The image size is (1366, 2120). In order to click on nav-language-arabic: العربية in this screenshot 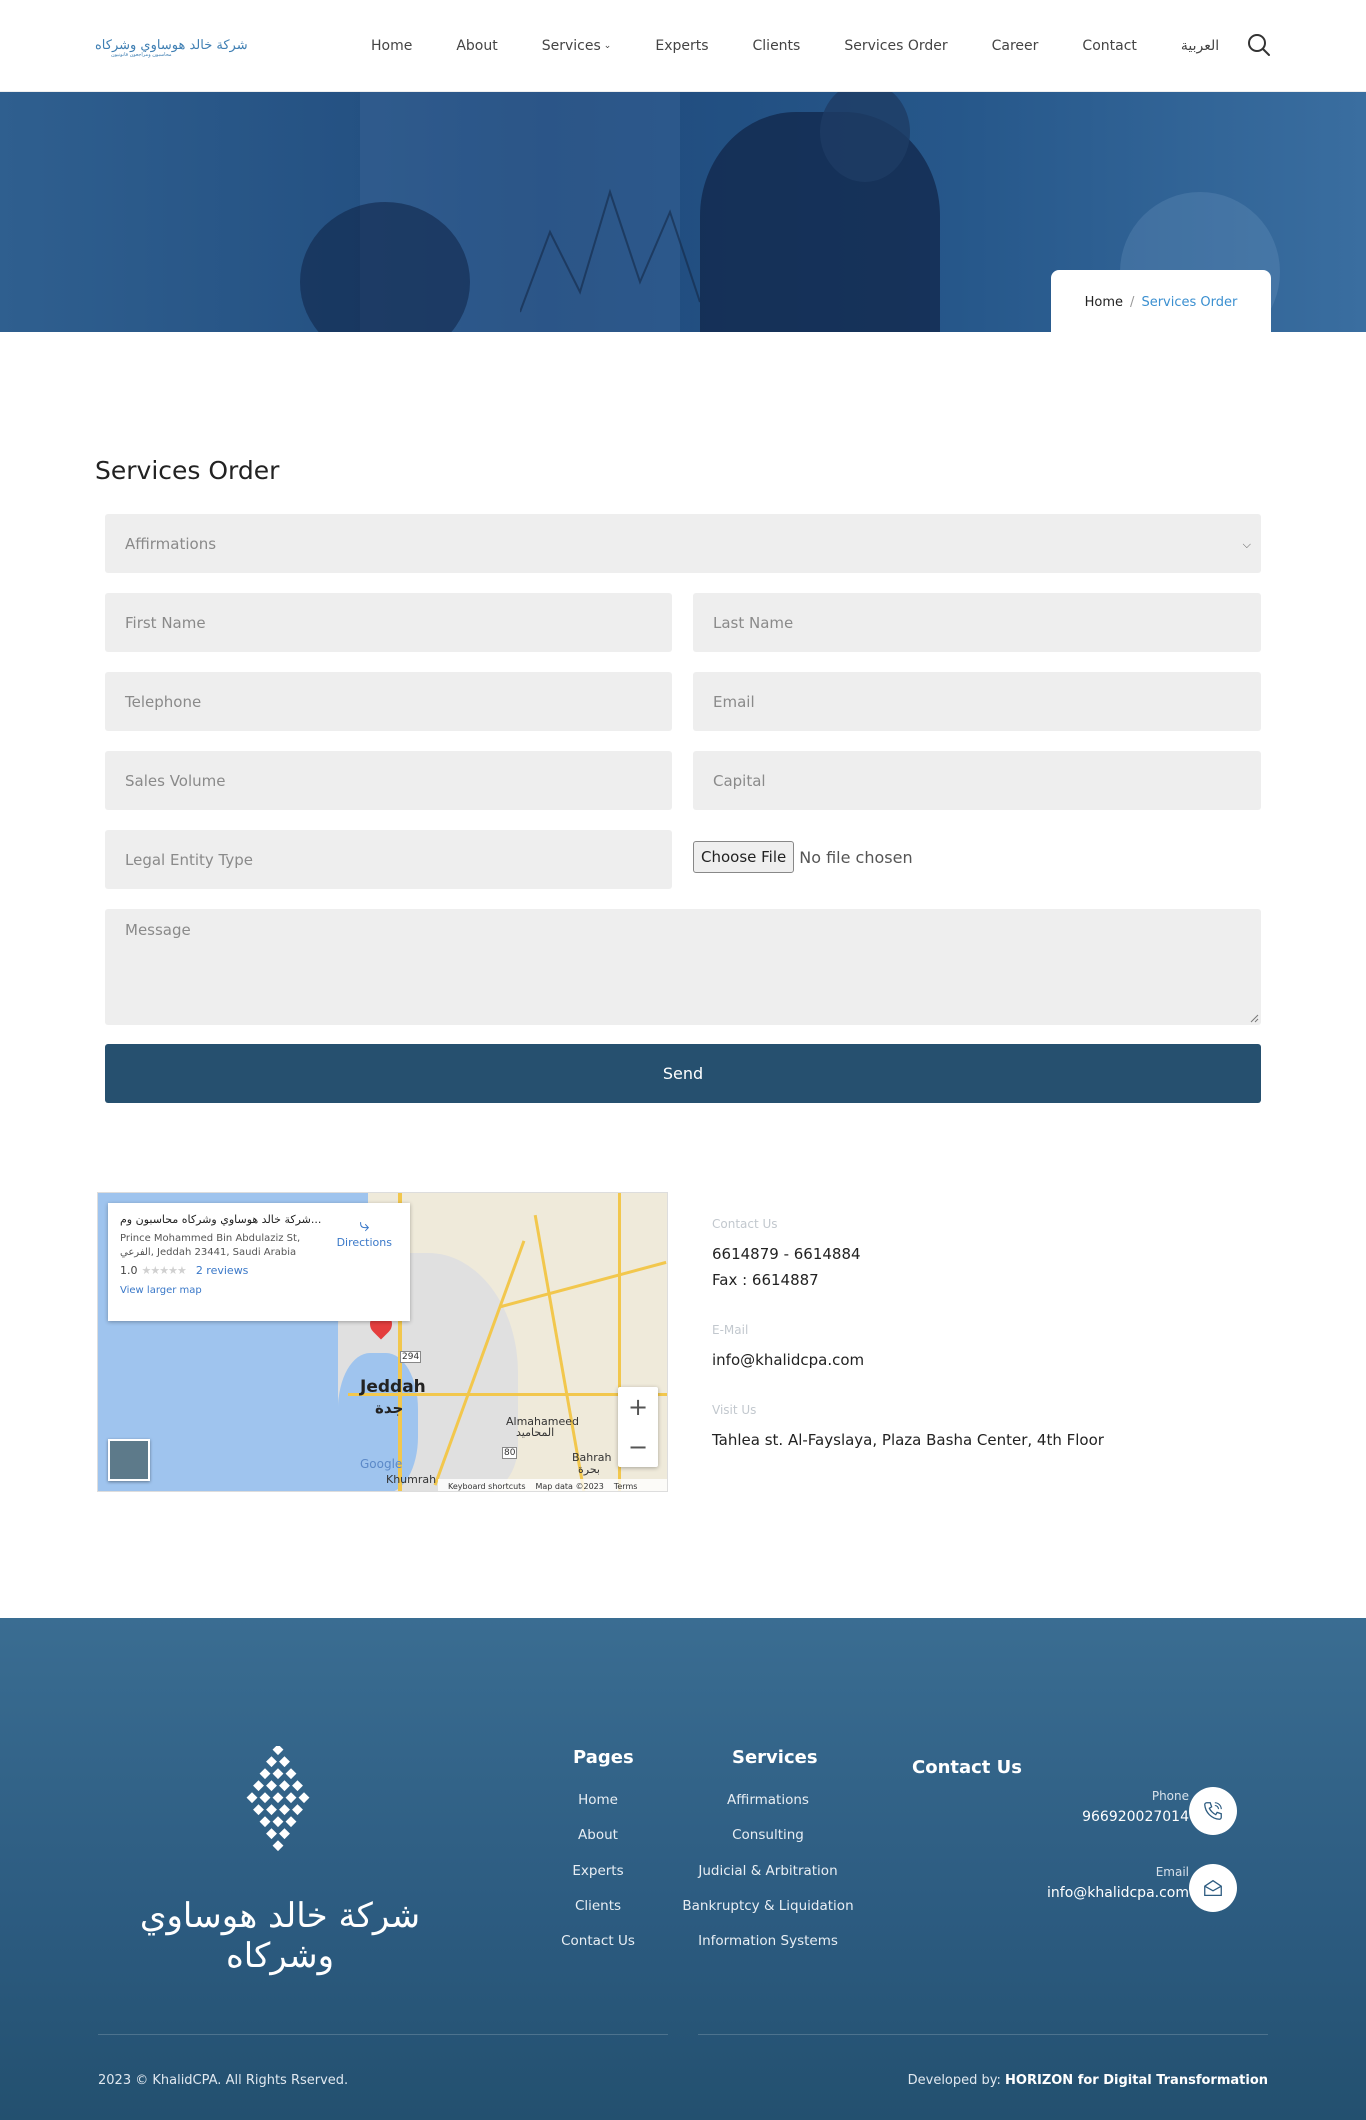, I will do `click(1200, 46)`.